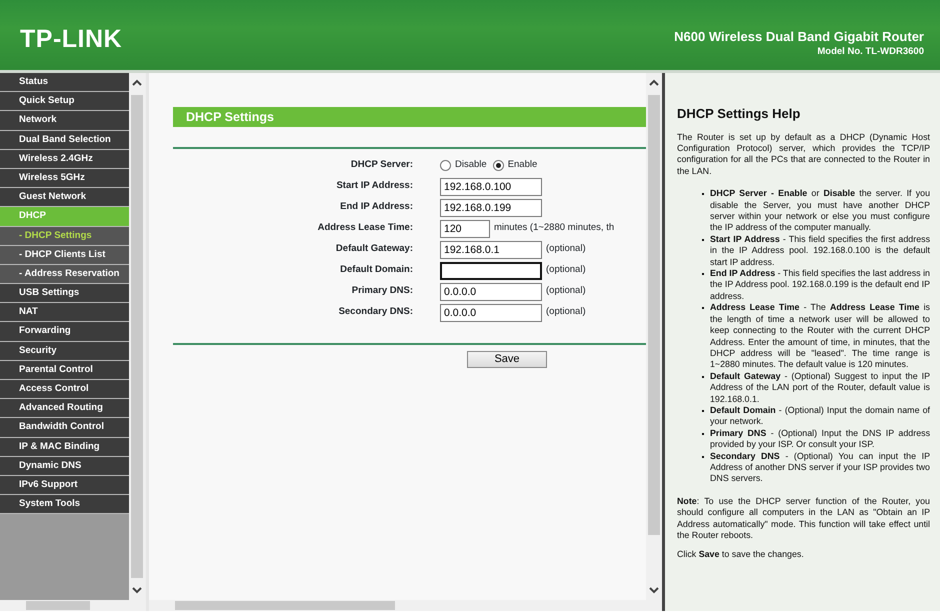 The image size is (940, 614). I want to click on menu-item: Quick Setup, so click(64, 102).